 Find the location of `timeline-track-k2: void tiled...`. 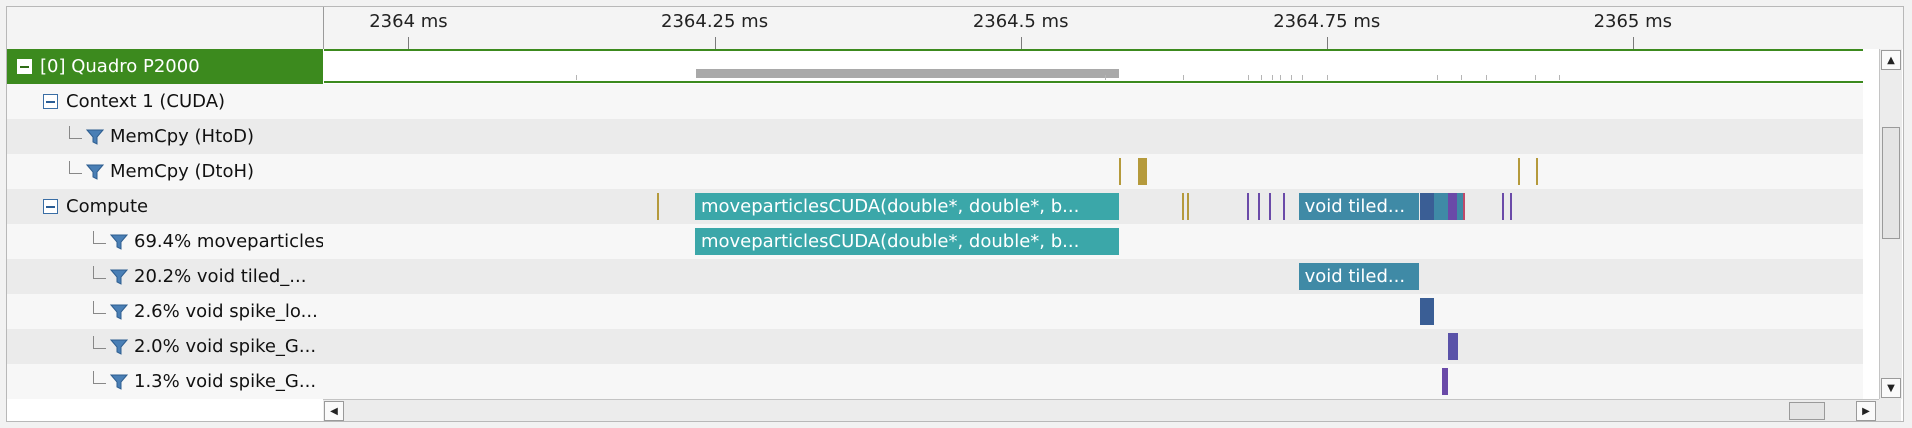

timeline-track-k2: void tiled... is located at coordinates (1093, 276).